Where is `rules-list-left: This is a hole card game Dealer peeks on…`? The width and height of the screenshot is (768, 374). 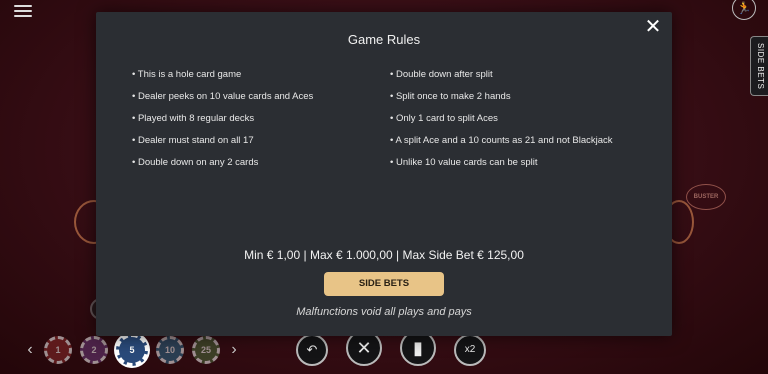 rules-list-left: This is a hole card game Dealer peeks on… is located at coordinates (223, 123).